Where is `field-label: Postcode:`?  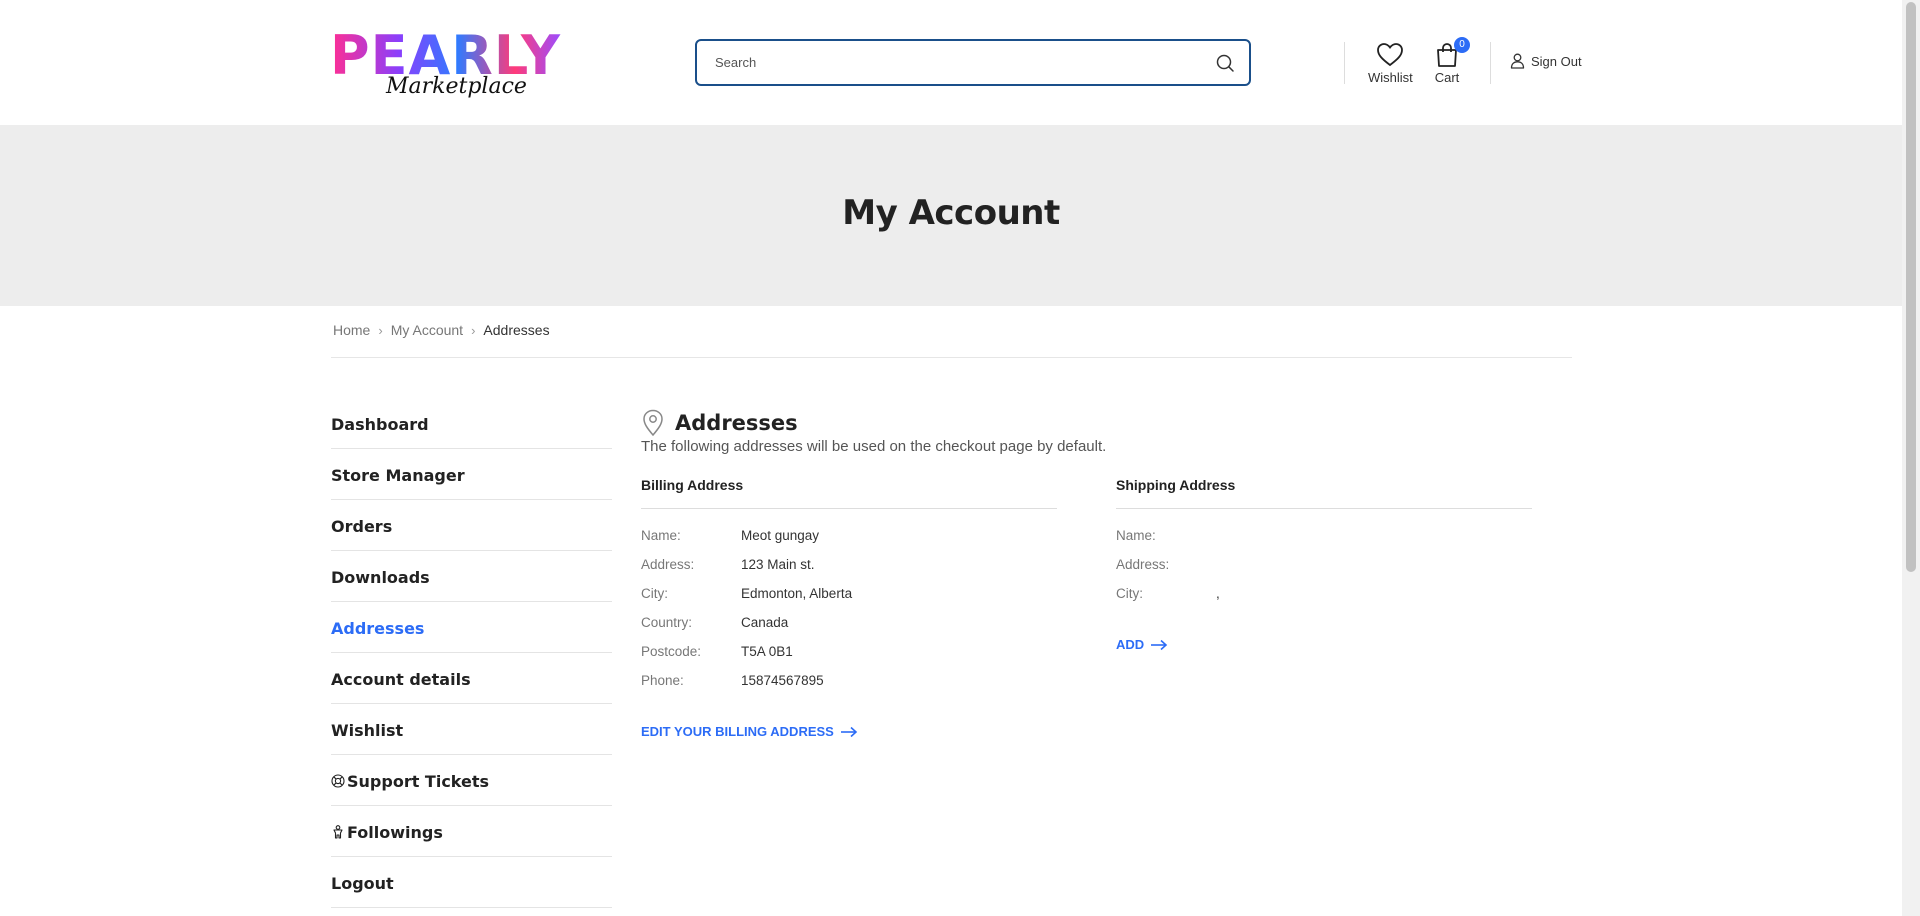
field-label: Postcode: is located at coordinates (671, 651).